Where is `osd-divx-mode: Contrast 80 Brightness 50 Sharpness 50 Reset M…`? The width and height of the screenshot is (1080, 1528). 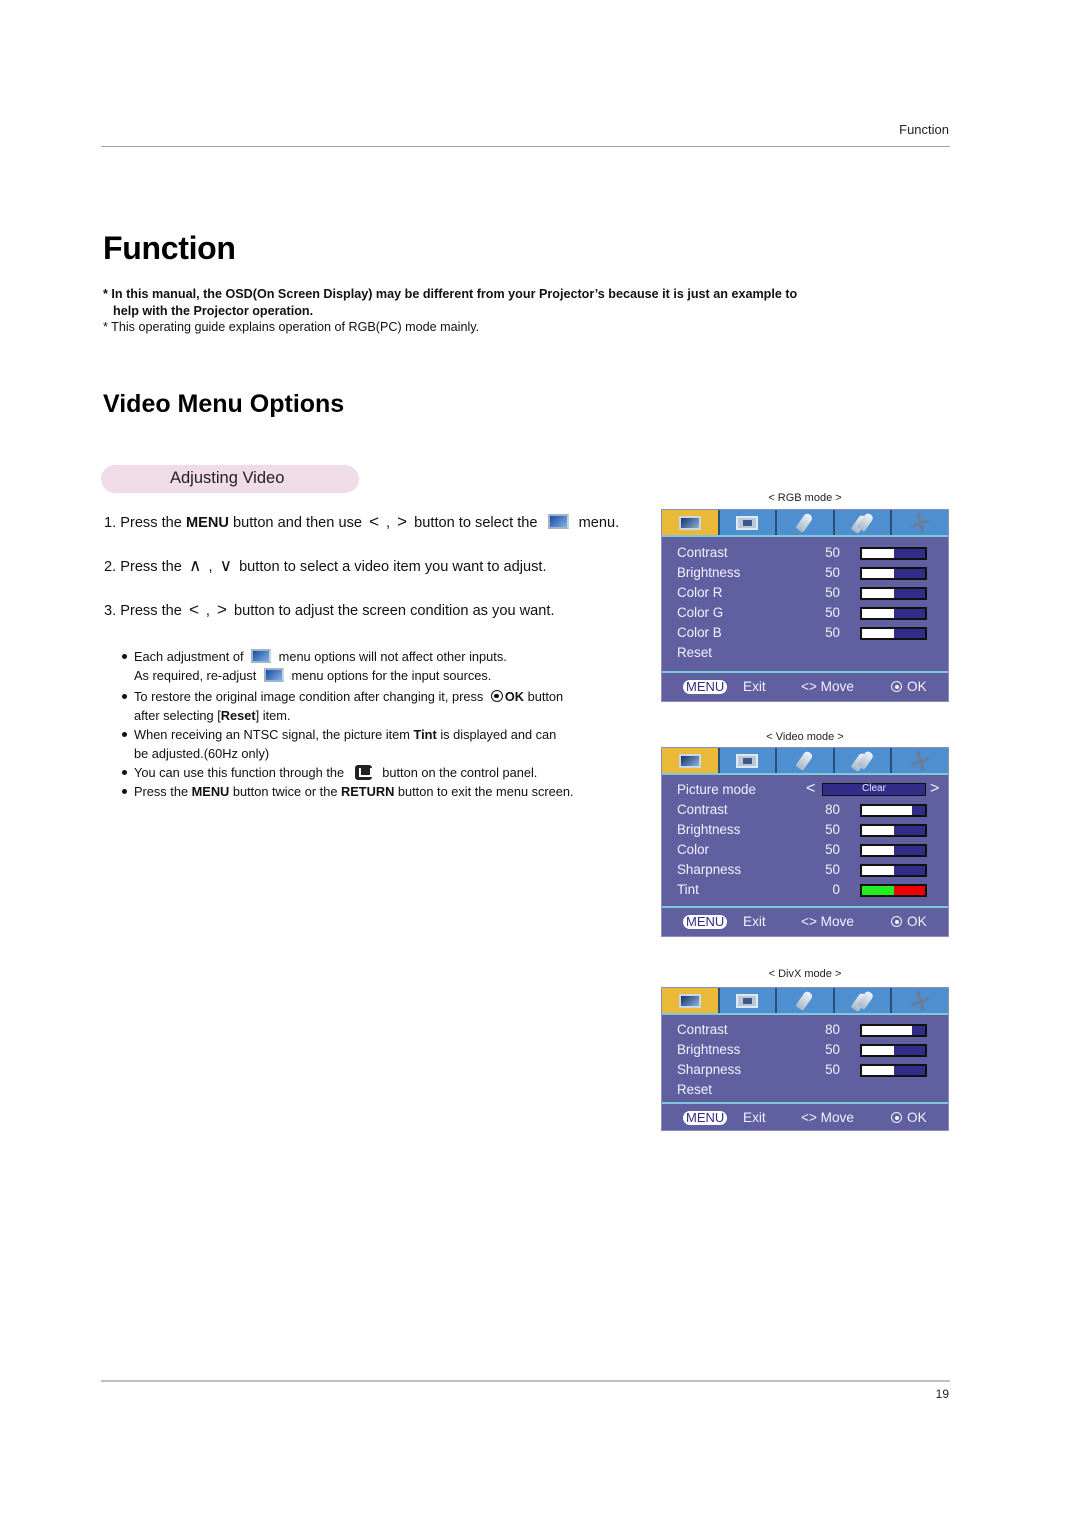
osd-divx-mode: Contrast 80 Brightness 50 Sharpness 50 Reset M… is located at coordinates (805, 1059).